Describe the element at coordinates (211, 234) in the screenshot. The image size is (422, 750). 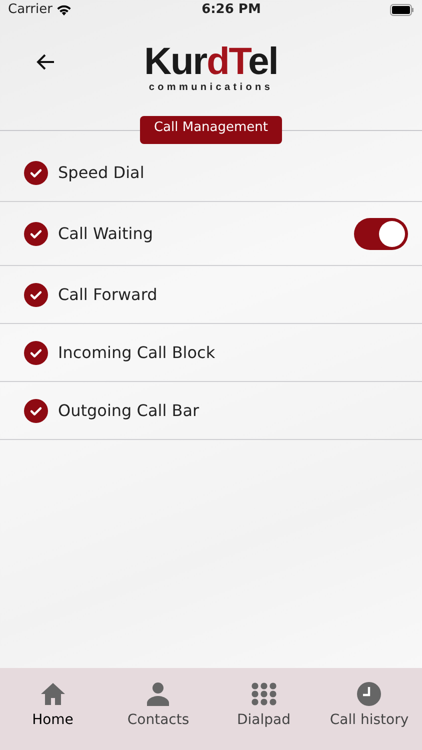
I see `settings-row: Call Waiting` at that location.